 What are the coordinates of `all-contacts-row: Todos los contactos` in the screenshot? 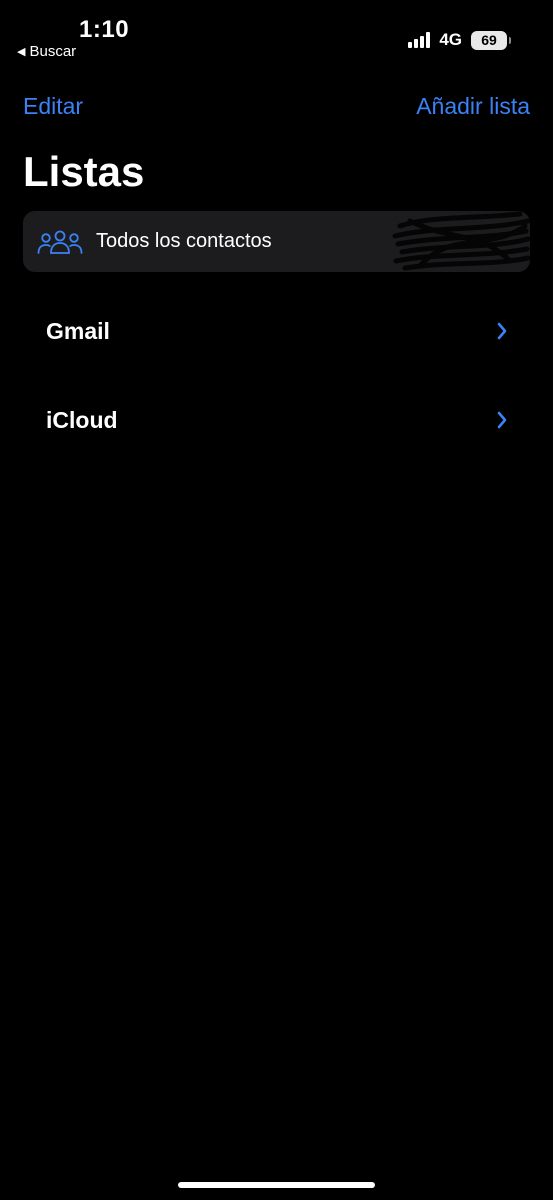 It's located at (276, 241).